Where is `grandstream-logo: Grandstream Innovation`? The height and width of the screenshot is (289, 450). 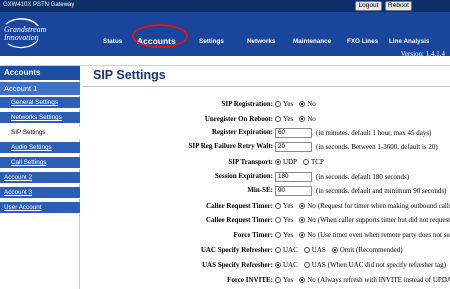
grandstream-logo: Grandstream Innovation is located at coordinates (24, 33).